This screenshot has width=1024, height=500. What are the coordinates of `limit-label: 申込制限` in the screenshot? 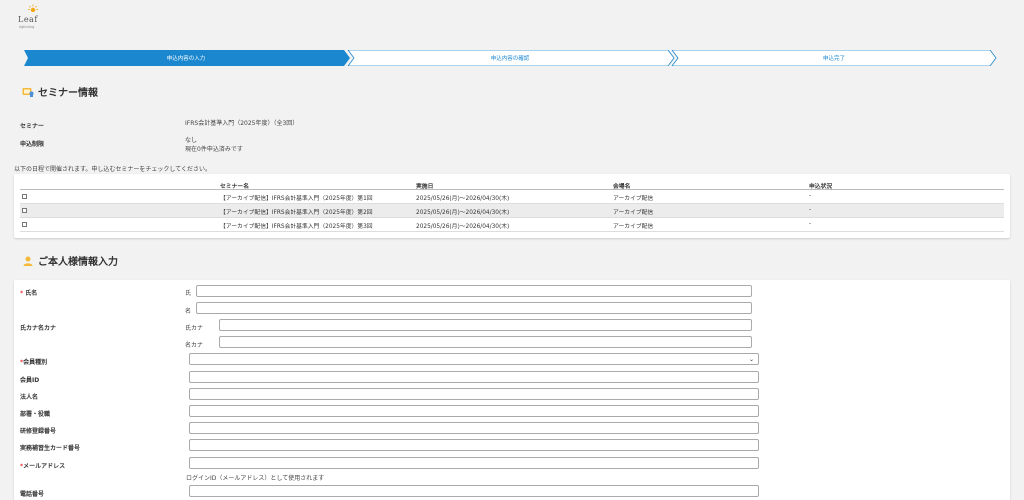 It's located at (32, 144).